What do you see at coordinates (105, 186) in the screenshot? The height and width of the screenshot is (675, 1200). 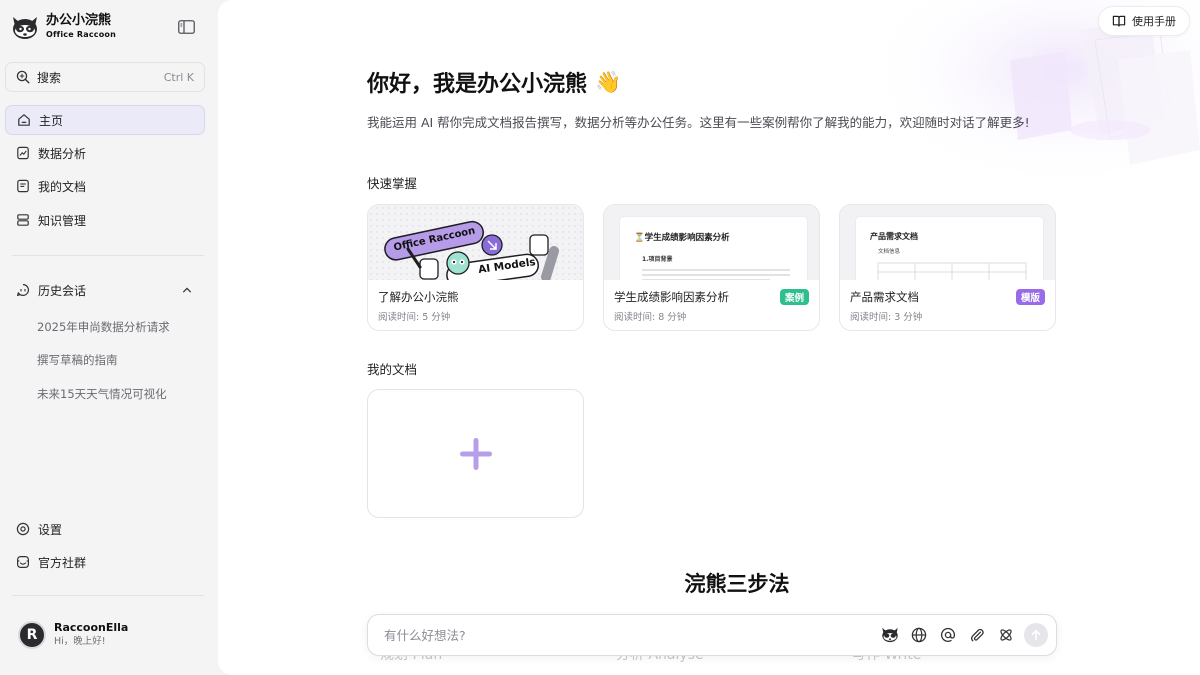 I see `sidebar-item-my-docs: 我的文档` at bounding box center [105, 186].